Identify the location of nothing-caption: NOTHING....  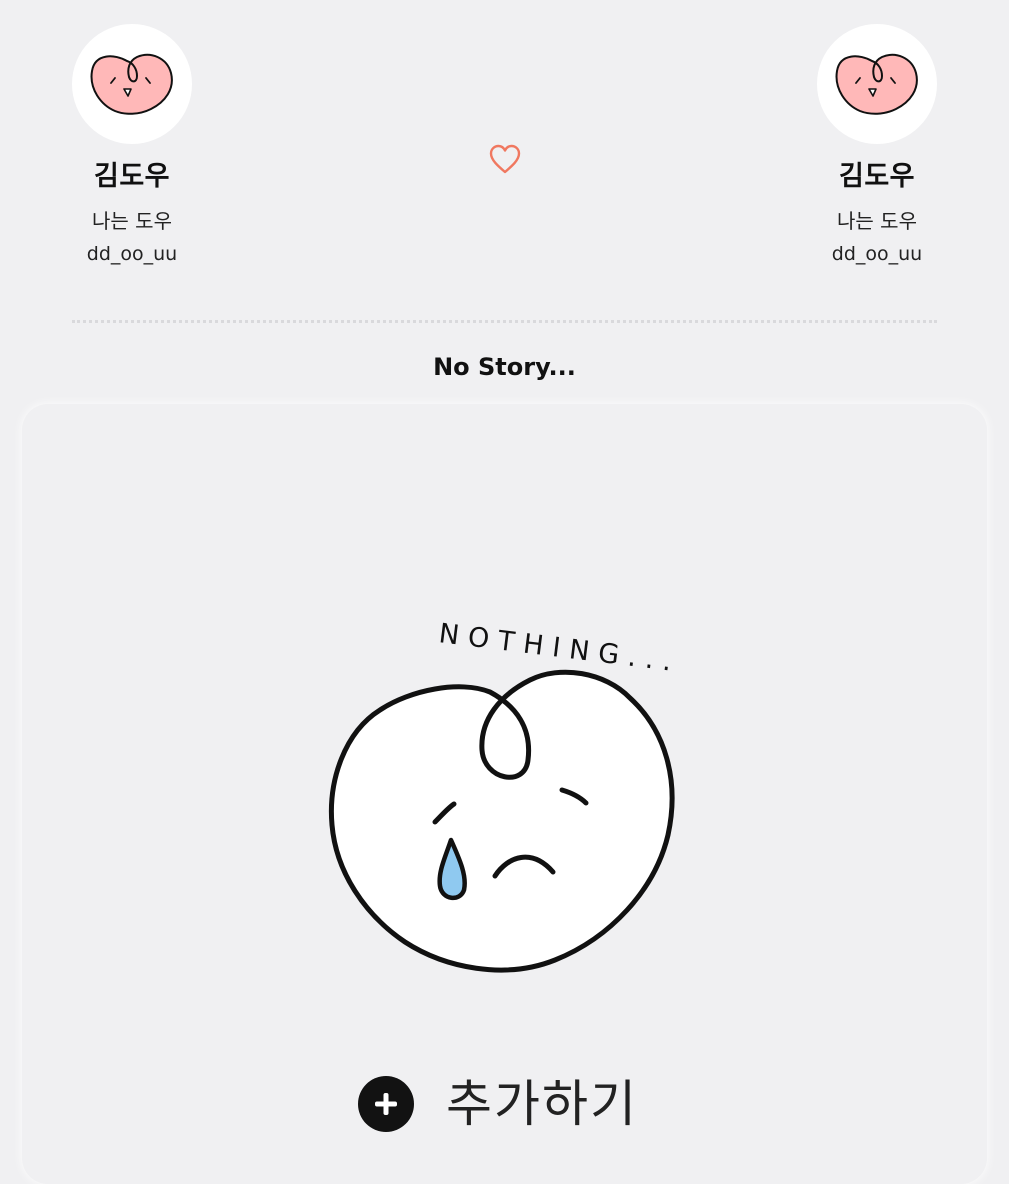
(559, 648).